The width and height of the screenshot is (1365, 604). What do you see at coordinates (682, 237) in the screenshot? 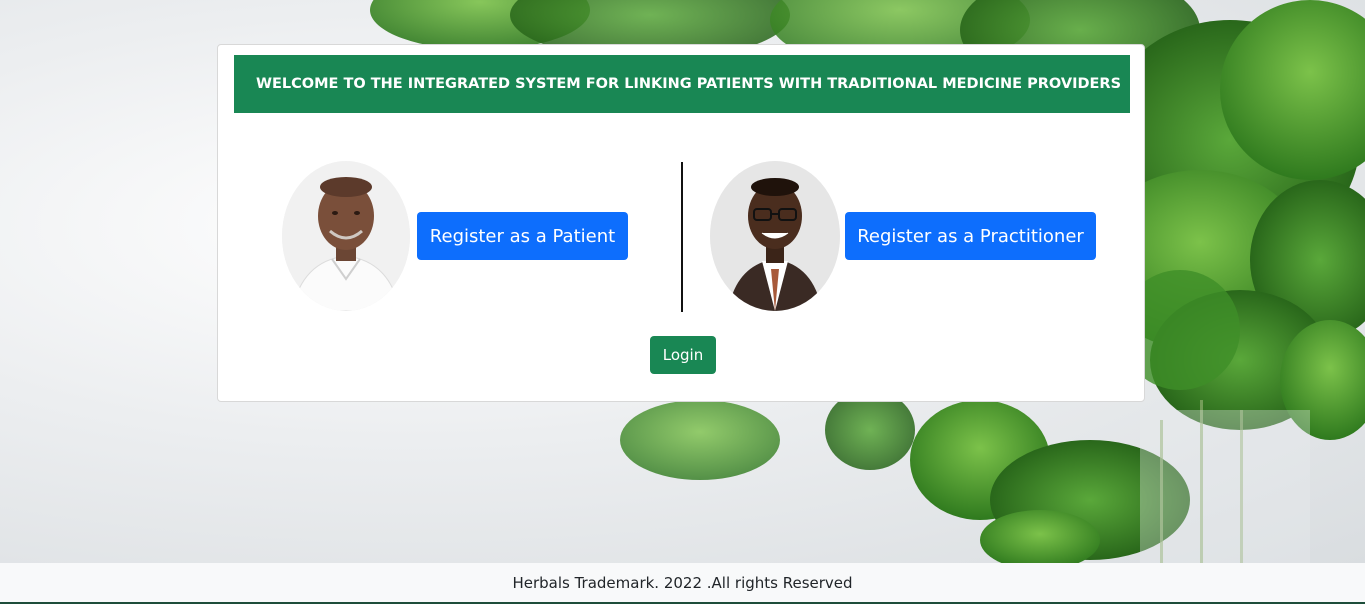
I see `vertical-divider` at bounding box center [682, 237].